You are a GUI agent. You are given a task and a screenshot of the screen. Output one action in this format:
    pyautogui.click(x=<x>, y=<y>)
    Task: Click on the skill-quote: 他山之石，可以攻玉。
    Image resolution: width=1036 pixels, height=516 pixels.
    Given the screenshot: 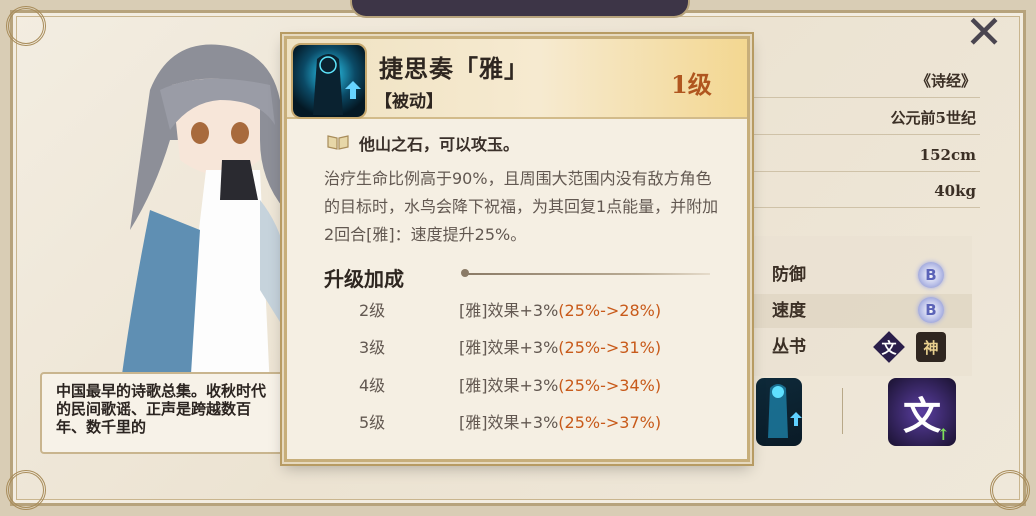 What is the action you would take?
    pyautogui.click(x=439, y=144)
    